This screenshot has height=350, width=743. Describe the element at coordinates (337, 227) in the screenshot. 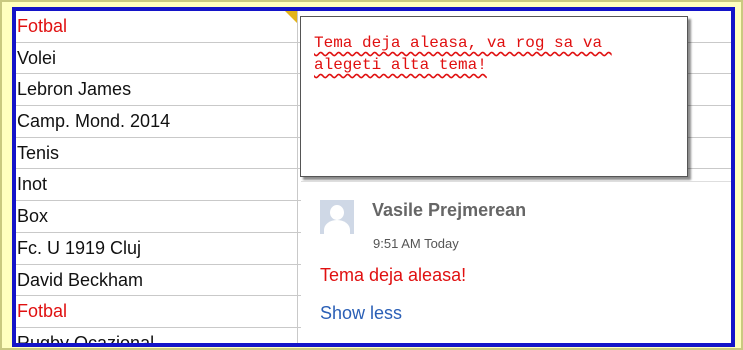

I see `avatar-body` at that location.